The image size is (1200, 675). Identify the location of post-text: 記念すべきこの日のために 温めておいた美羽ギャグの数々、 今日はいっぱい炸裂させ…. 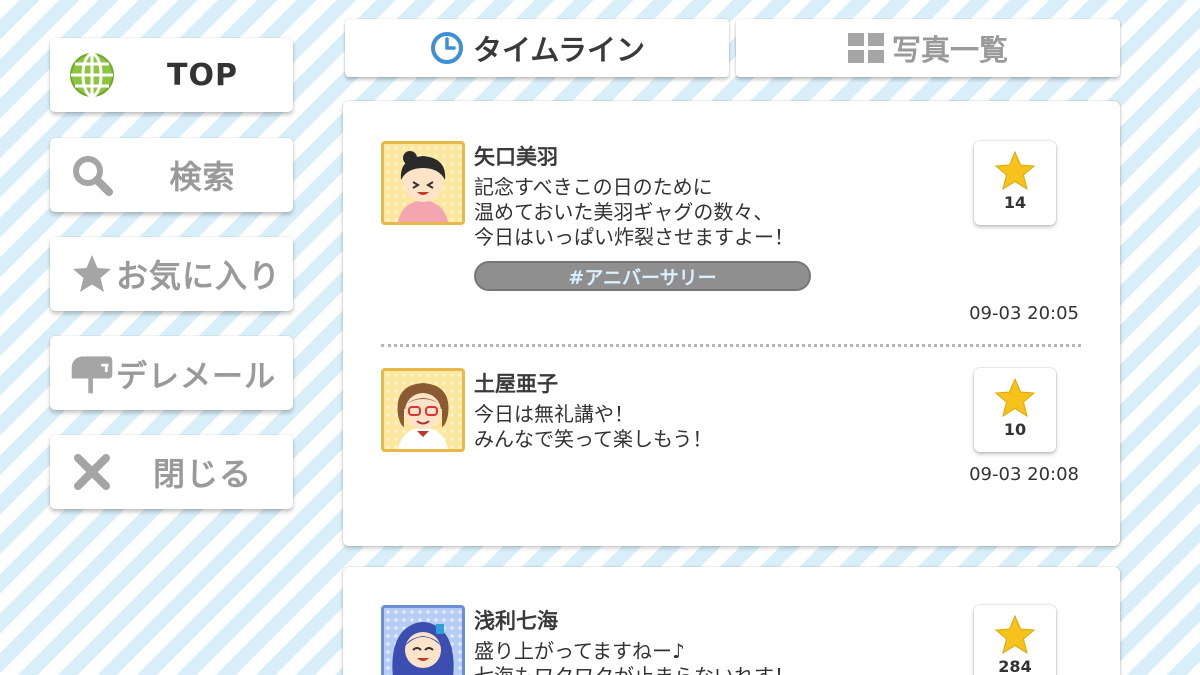
(634, 212).